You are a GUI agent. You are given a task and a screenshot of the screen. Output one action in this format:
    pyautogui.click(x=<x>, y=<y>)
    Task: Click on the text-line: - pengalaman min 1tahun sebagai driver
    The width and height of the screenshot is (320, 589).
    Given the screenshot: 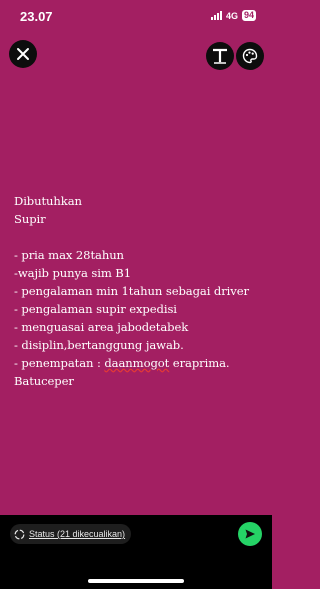 What is the action you would take?
    pyautogui.click(x=131, y=291)
    